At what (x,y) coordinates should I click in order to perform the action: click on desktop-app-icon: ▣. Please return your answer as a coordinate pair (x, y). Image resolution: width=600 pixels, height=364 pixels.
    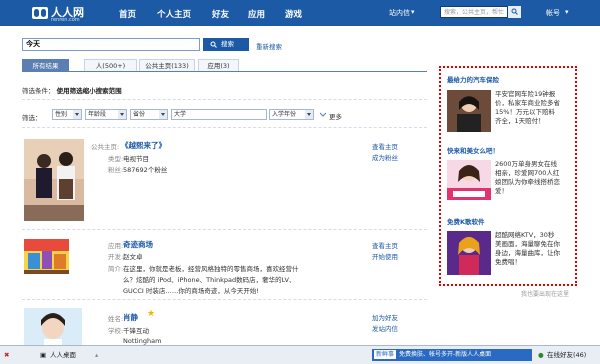
    Looking at the image, I should click on (43, 355).